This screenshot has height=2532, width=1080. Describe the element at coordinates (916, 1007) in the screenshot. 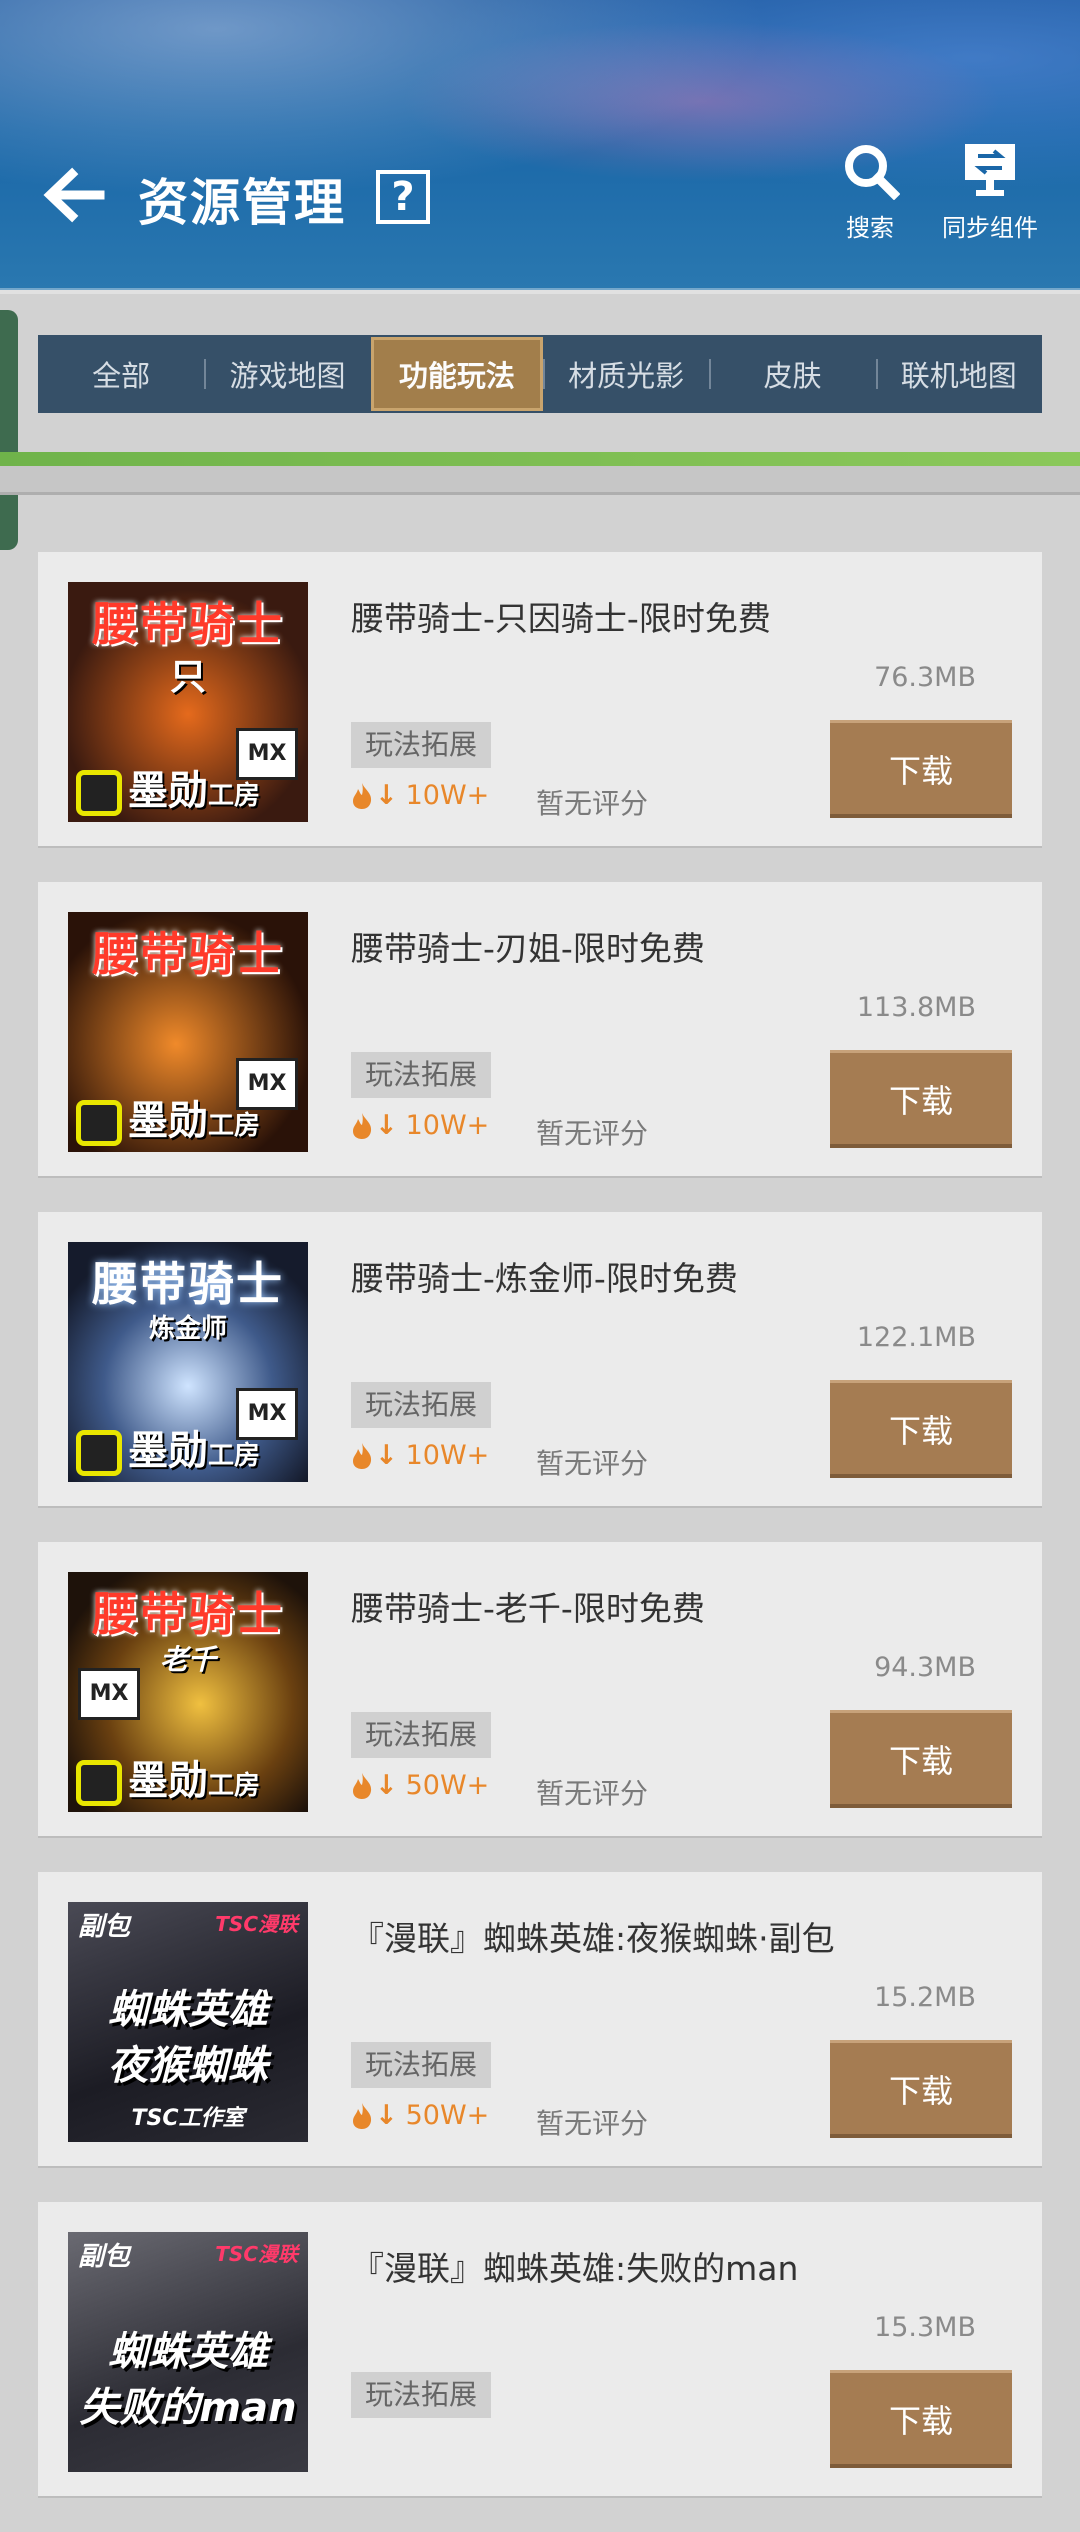

I see `item-size: 113.8MB` at that location.